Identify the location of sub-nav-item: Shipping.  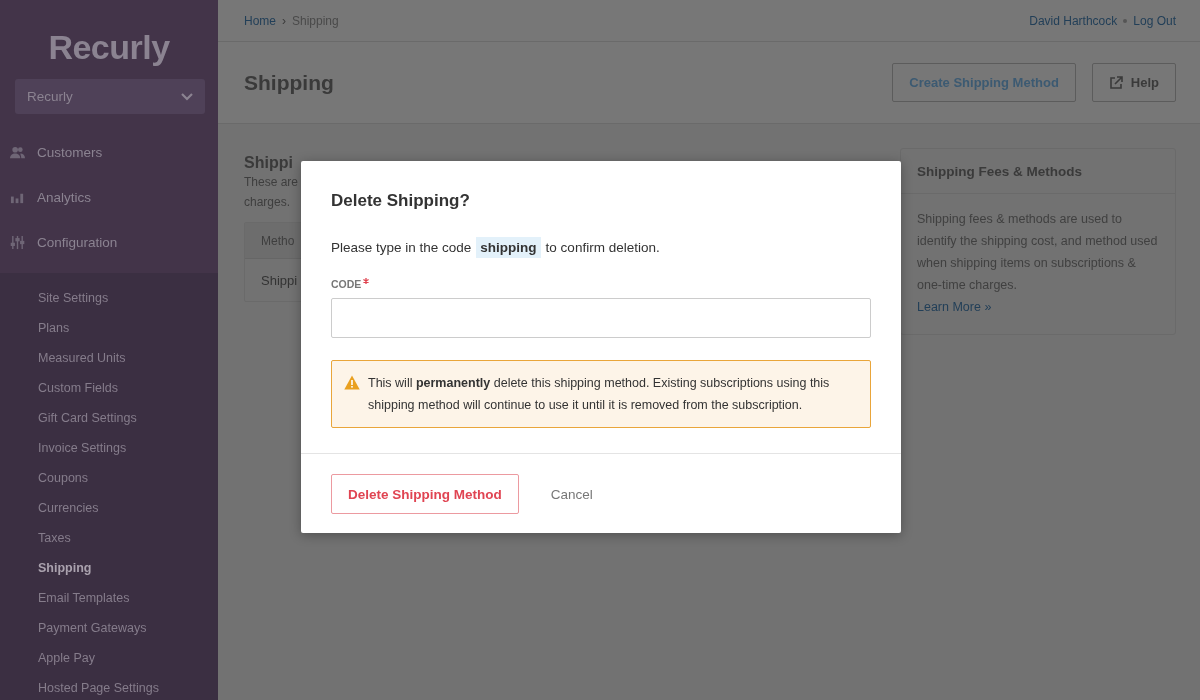
(109, 568).